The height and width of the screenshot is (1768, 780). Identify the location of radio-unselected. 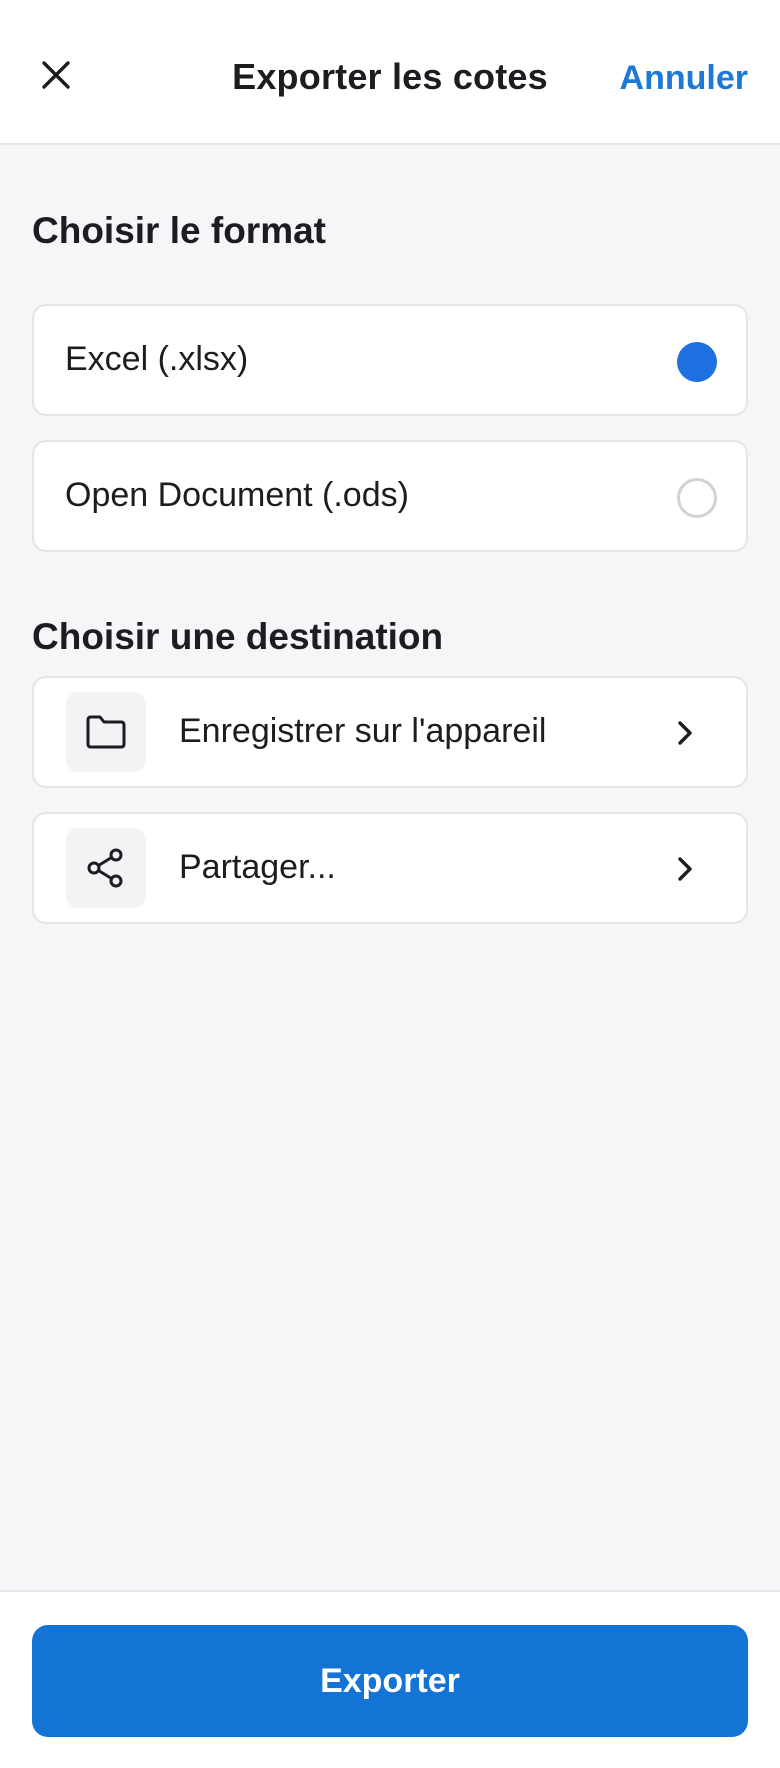
(697, 498).